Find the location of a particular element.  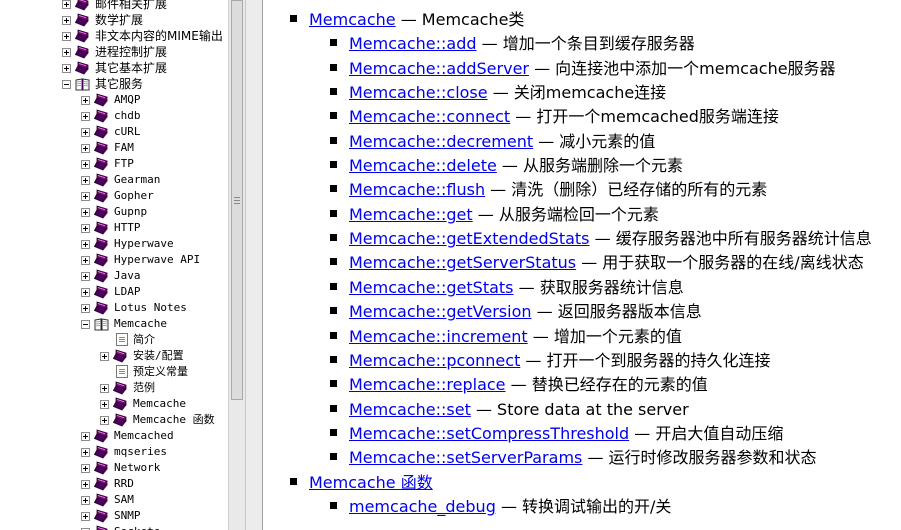

tree-item-label: Memcache 函数 is located at coordinates (174, 420).